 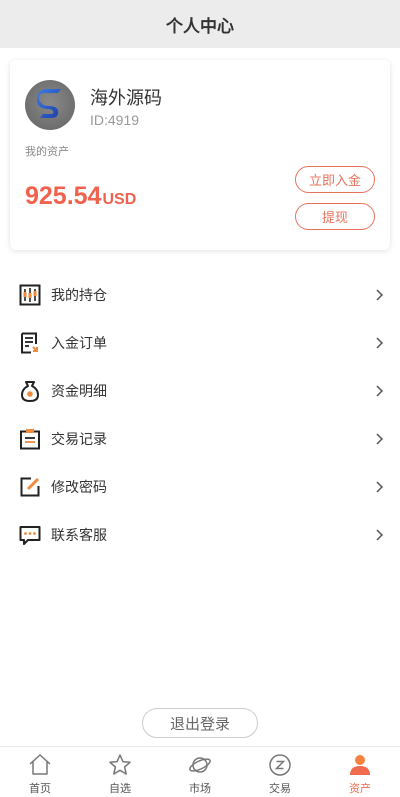 I want to click on page-title: 个人中心, so click(x=200, y=26).